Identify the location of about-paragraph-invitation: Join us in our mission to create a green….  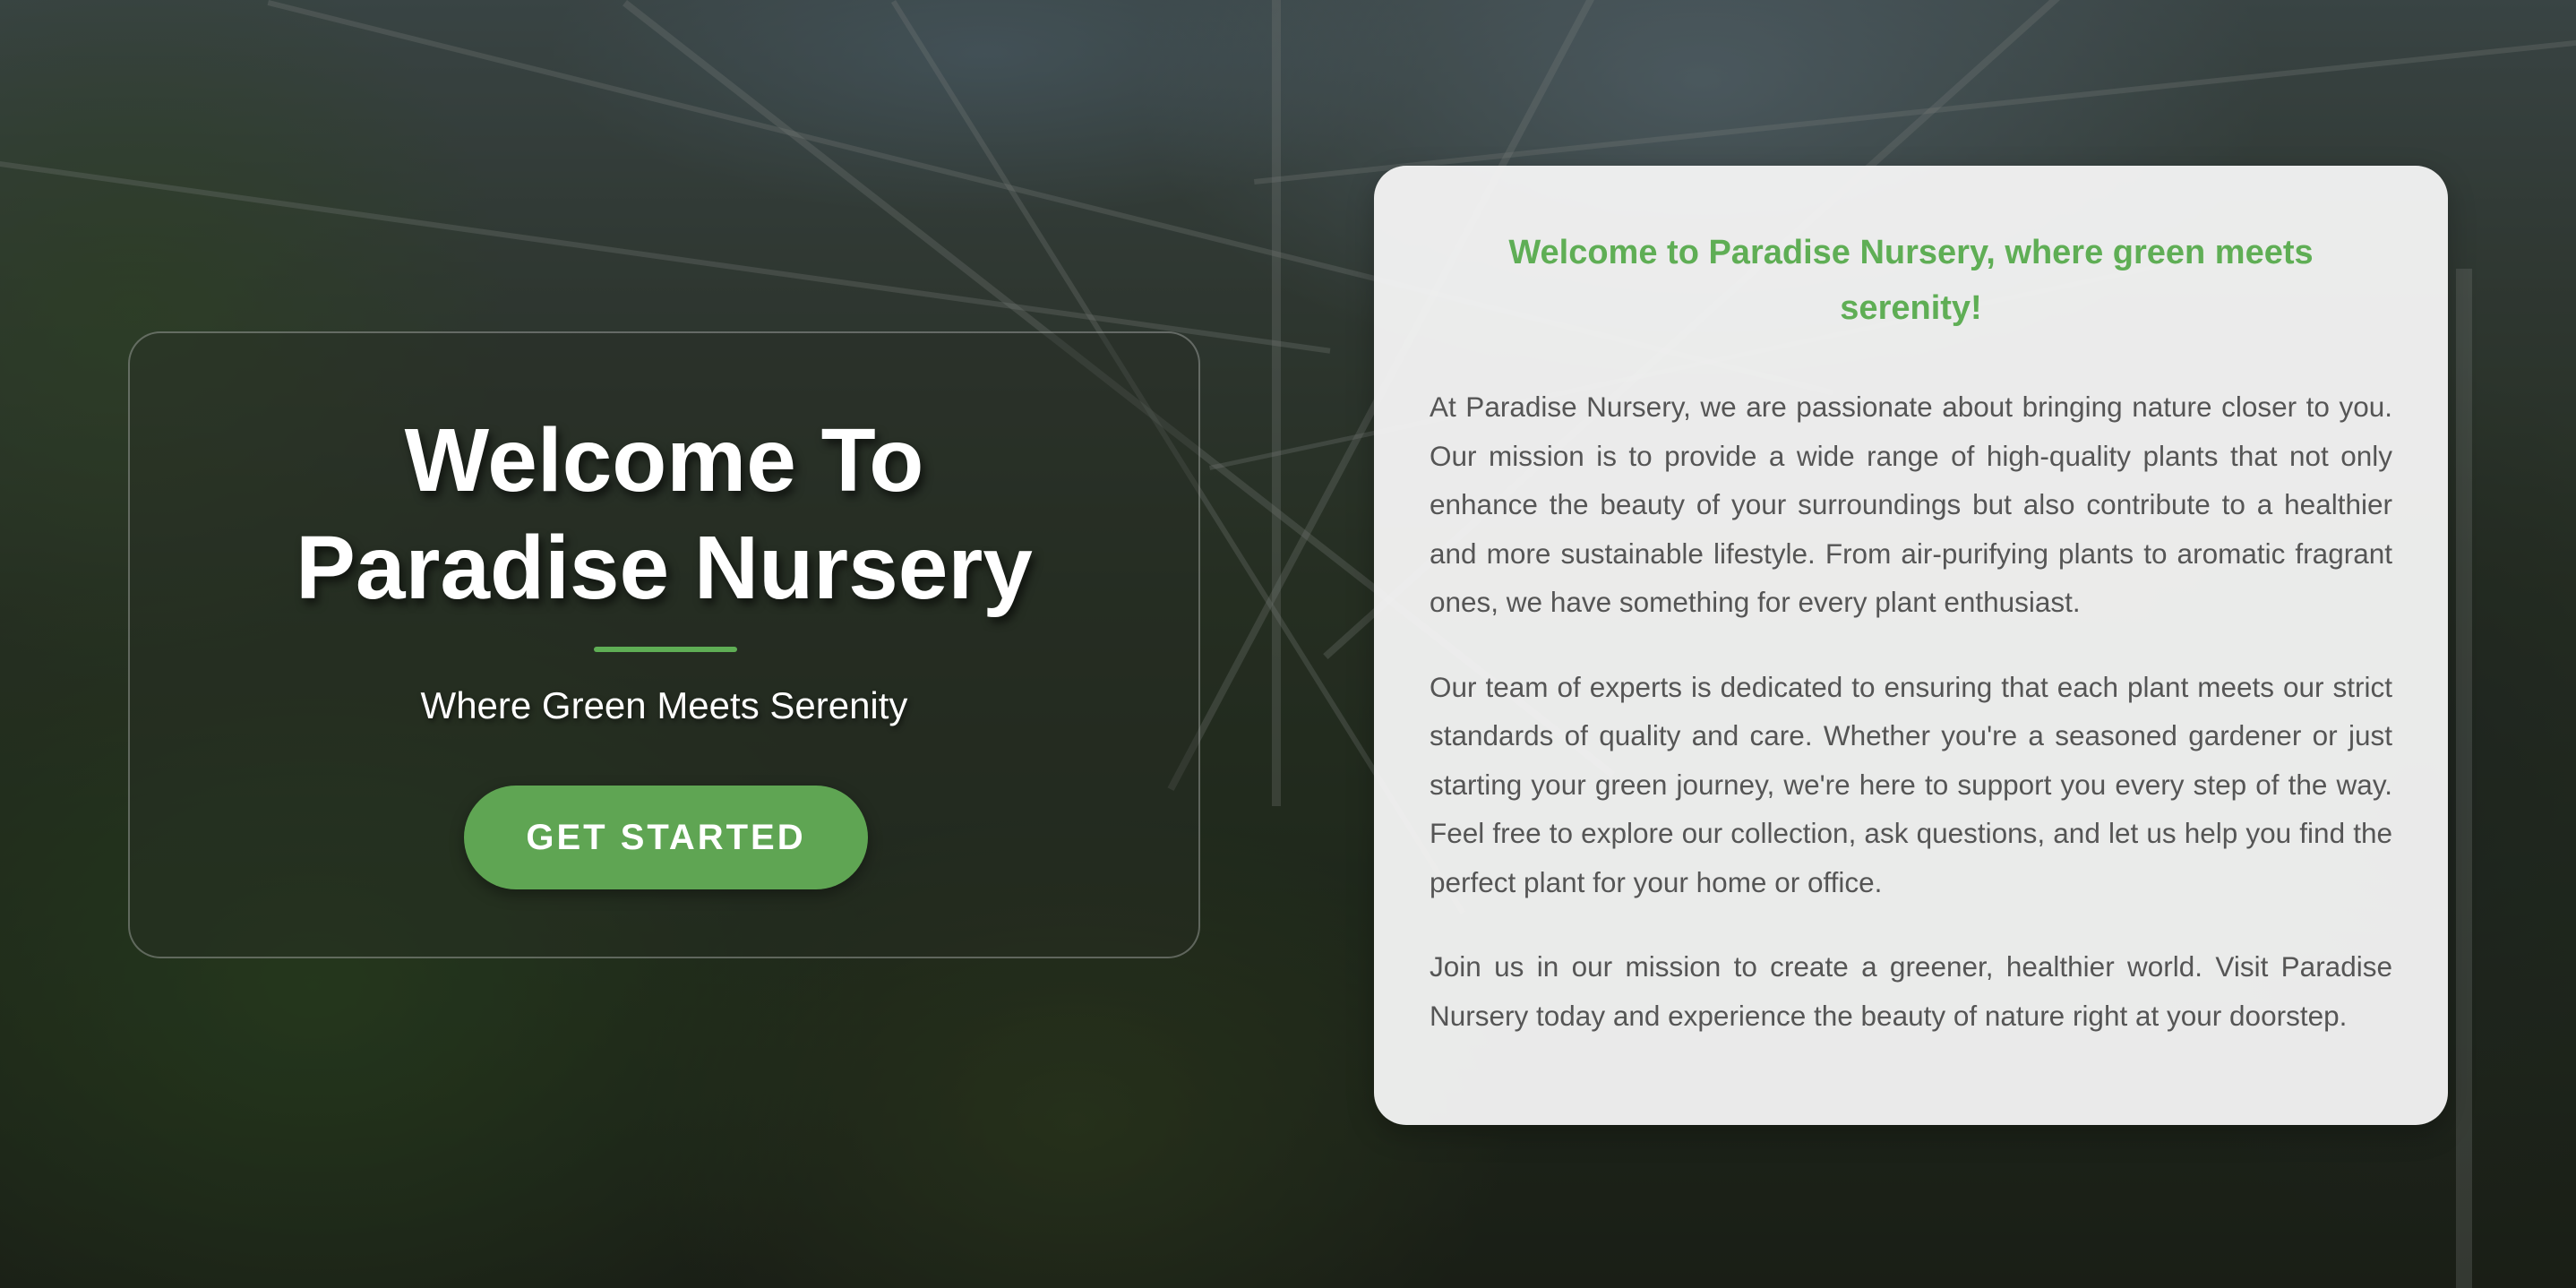
(1911, 991).